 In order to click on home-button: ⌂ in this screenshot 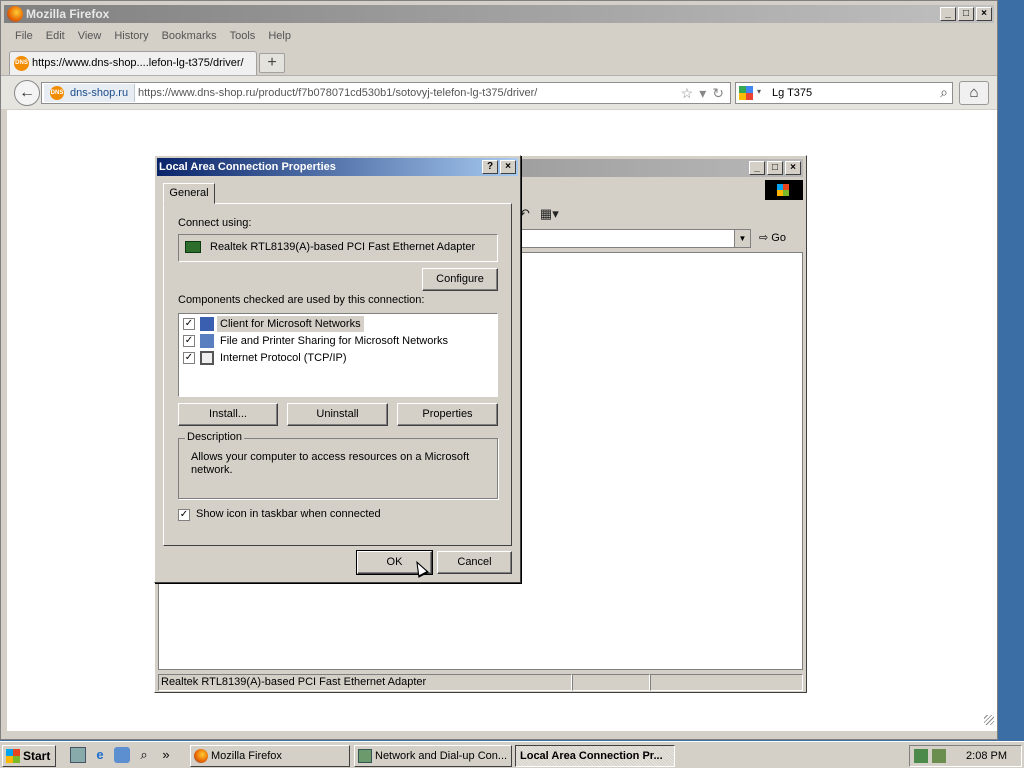, I will do `click(974, 93)`.